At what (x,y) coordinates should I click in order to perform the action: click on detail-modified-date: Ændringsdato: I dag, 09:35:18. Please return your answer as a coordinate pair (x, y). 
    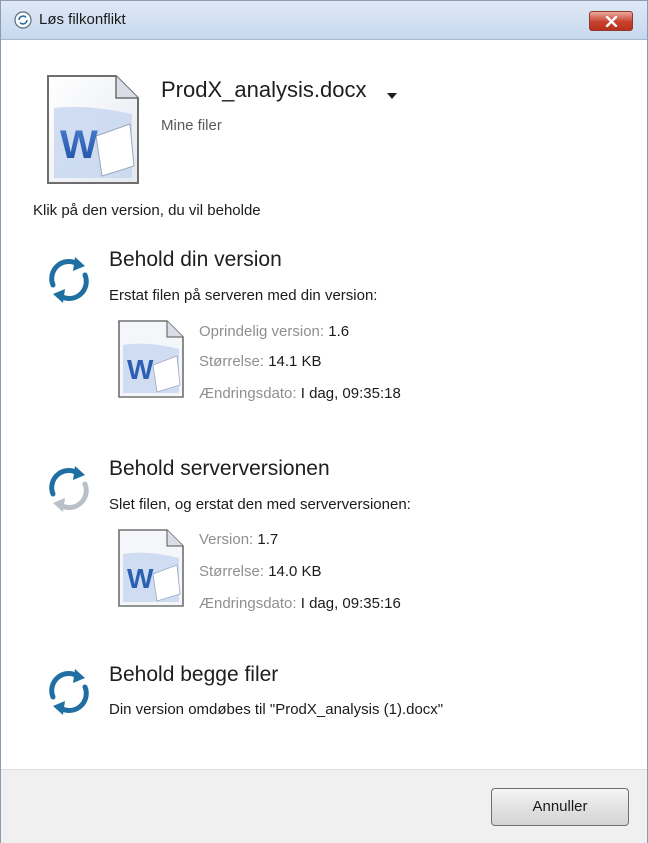
    Looking at the image, I should click on (300, 393).